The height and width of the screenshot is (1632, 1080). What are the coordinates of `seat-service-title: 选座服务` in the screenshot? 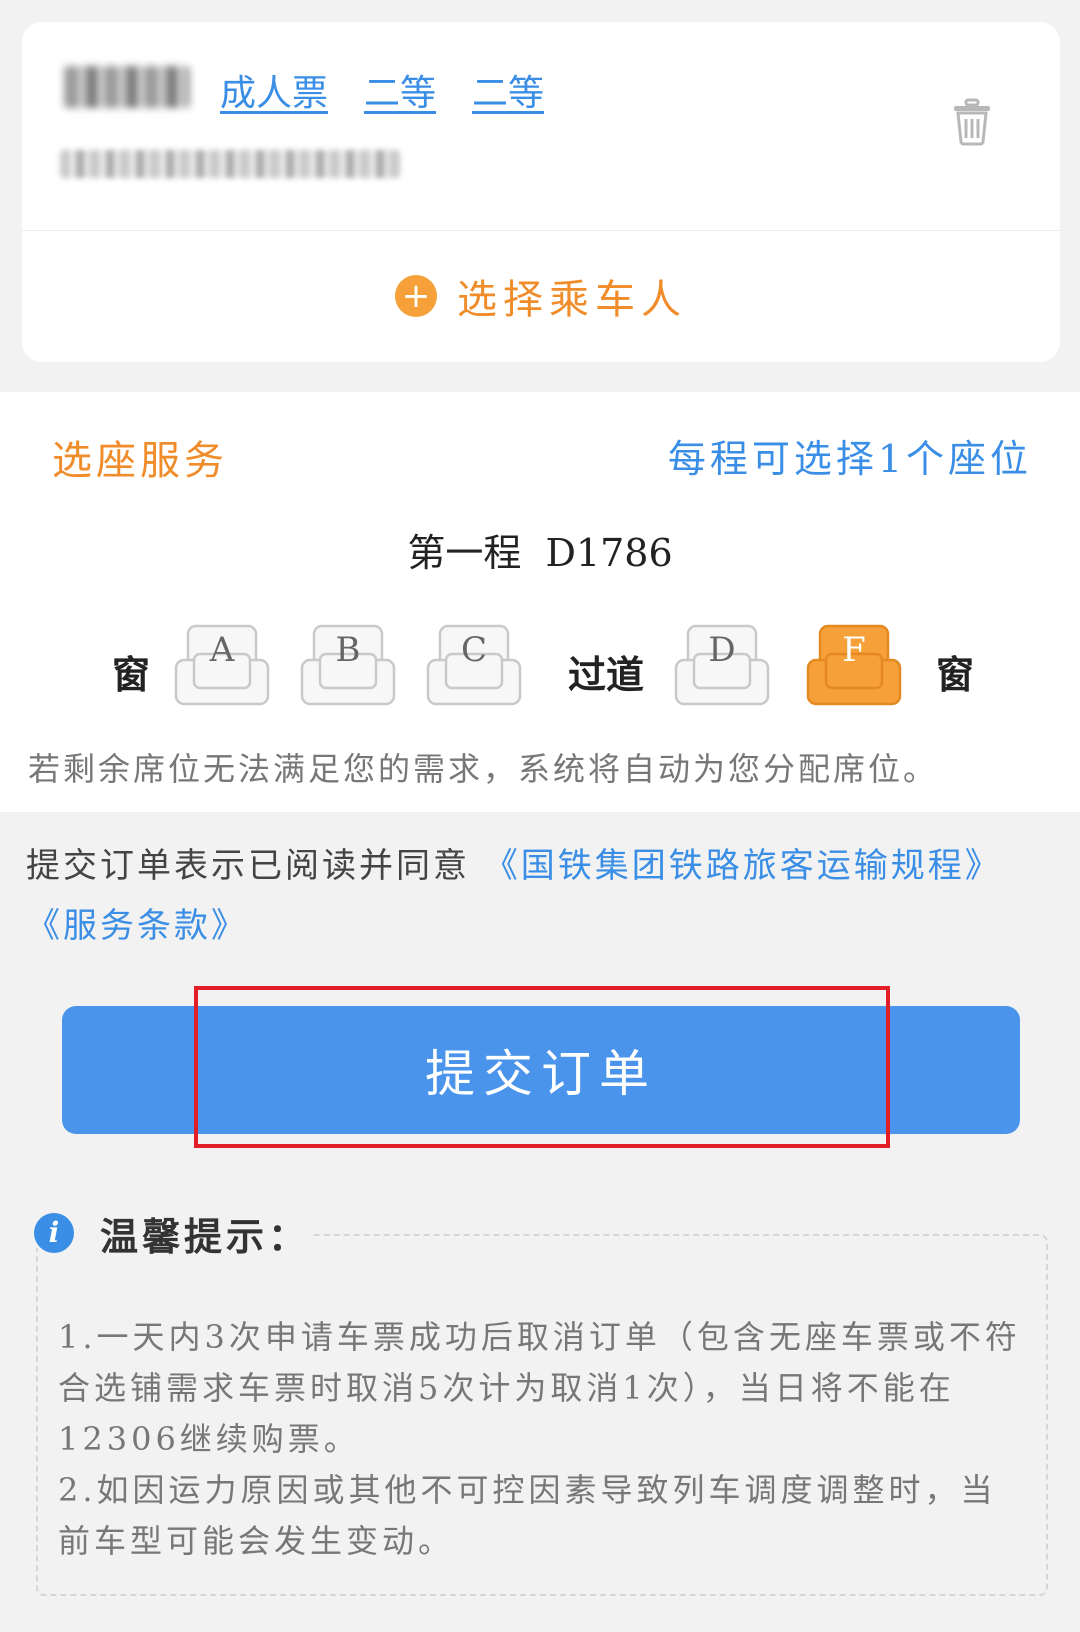 It's located at (140, 461).